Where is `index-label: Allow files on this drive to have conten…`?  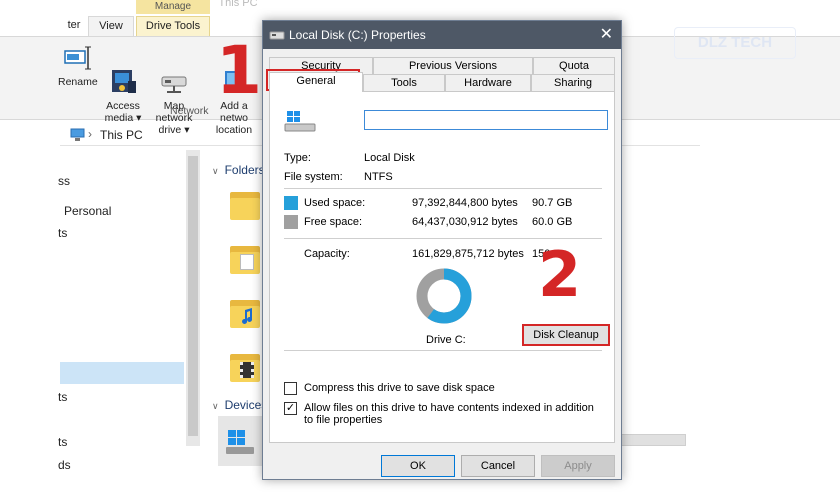
index-label: Allow files on this drive to have conten… is located at coordinates (449, 414).